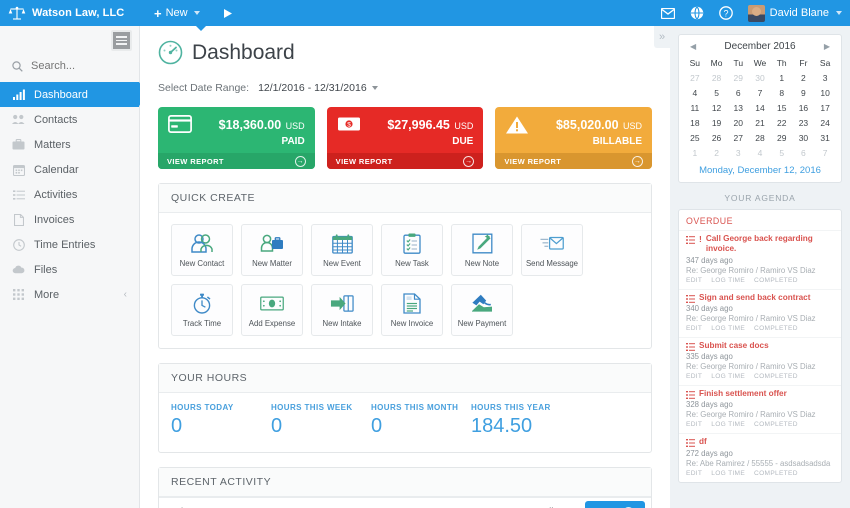  What do you see at coordinates (69, 219) in the screenshot?
I see `sidebar-item-invoices: Invoices` at bounding box center [69, 219].